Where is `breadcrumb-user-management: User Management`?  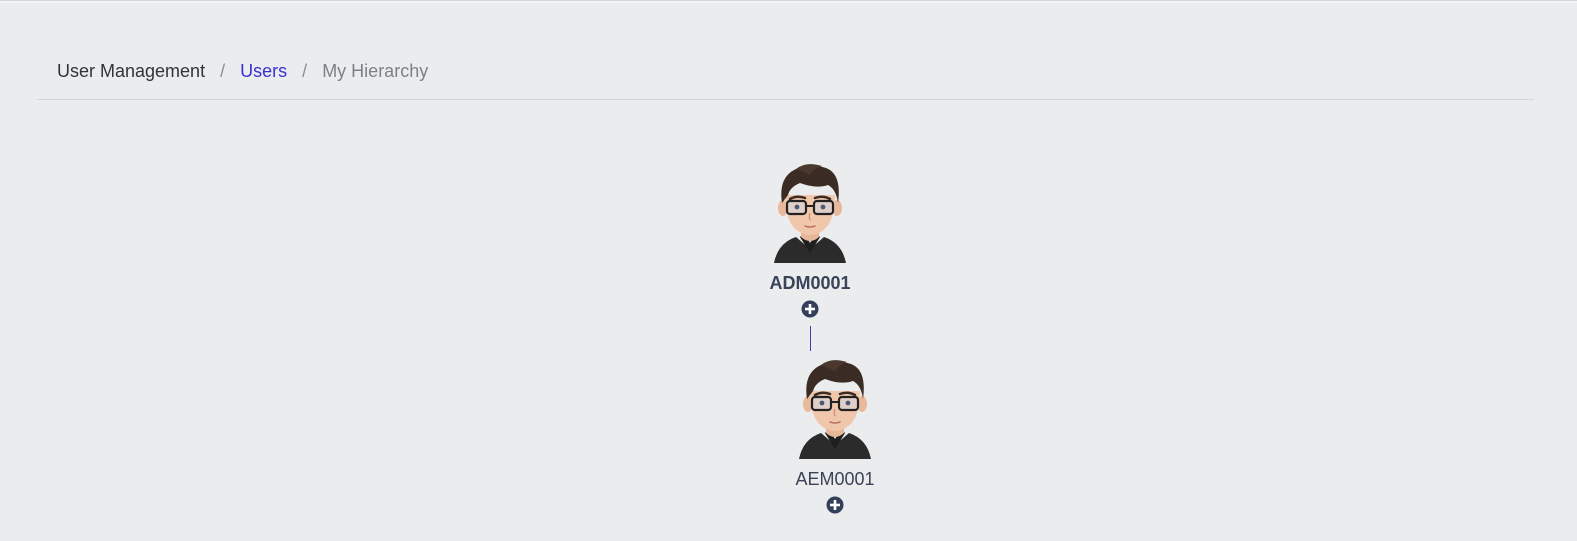 breadcrumb-user-management: User Management is located at coordinates (131, 71).